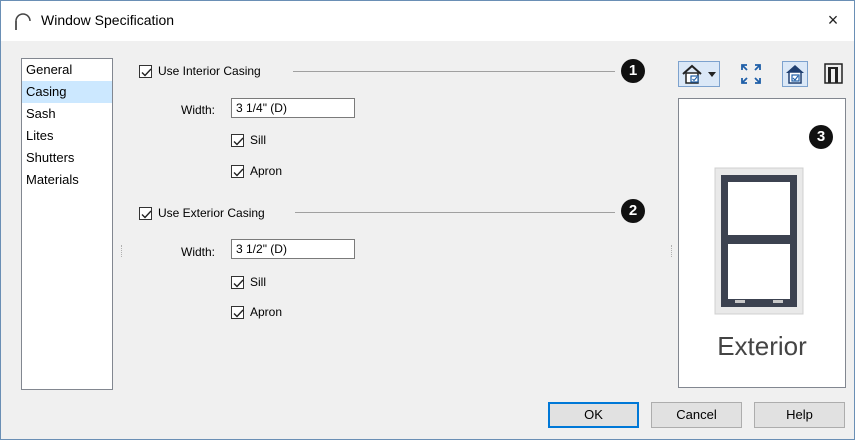 This screenshot has height=440, width=855. What do you see at coordinates (593, 415) in the screenshot?
I see `ok-button: OK` at bounding box center [593, 415].